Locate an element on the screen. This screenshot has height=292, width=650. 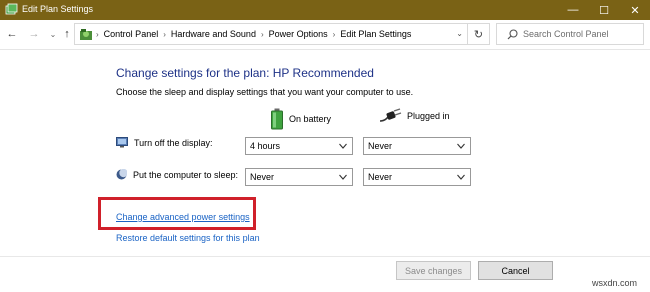
close-button: ✕ is located at coordinates (635, 10).